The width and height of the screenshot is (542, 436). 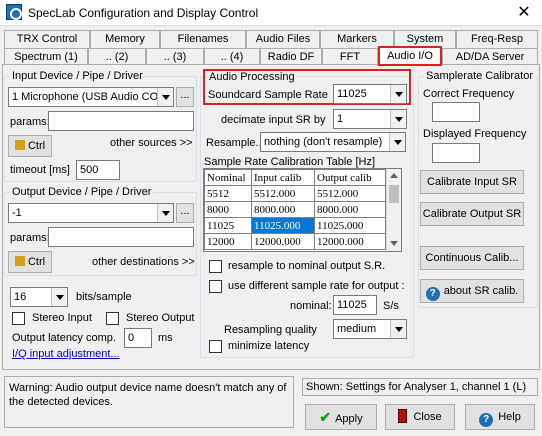 What do you see at coordinates (30, 122) in the screenshot?
I see `input-params-label: params:` at bounding box center [30, 122].